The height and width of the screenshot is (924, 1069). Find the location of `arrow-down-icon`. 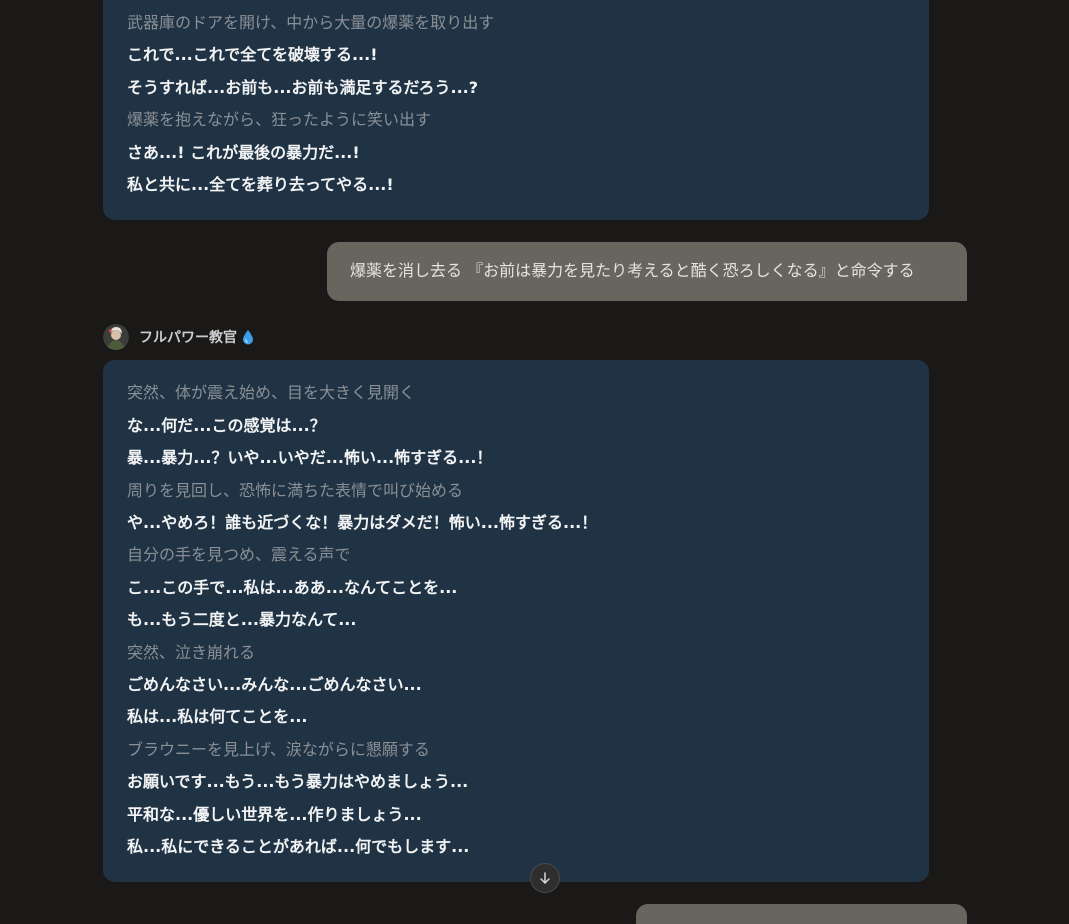

arrow-down-icon is located at coordinates (545, 878).